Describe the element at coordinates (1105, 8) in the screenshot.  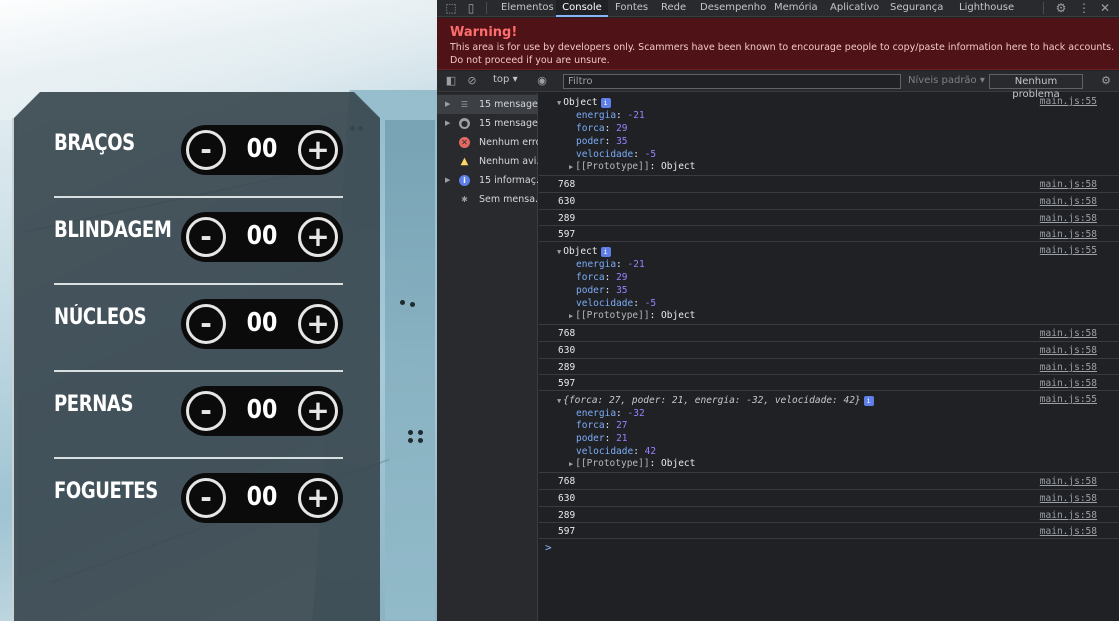
I see `close-icon: ✕` at that location.